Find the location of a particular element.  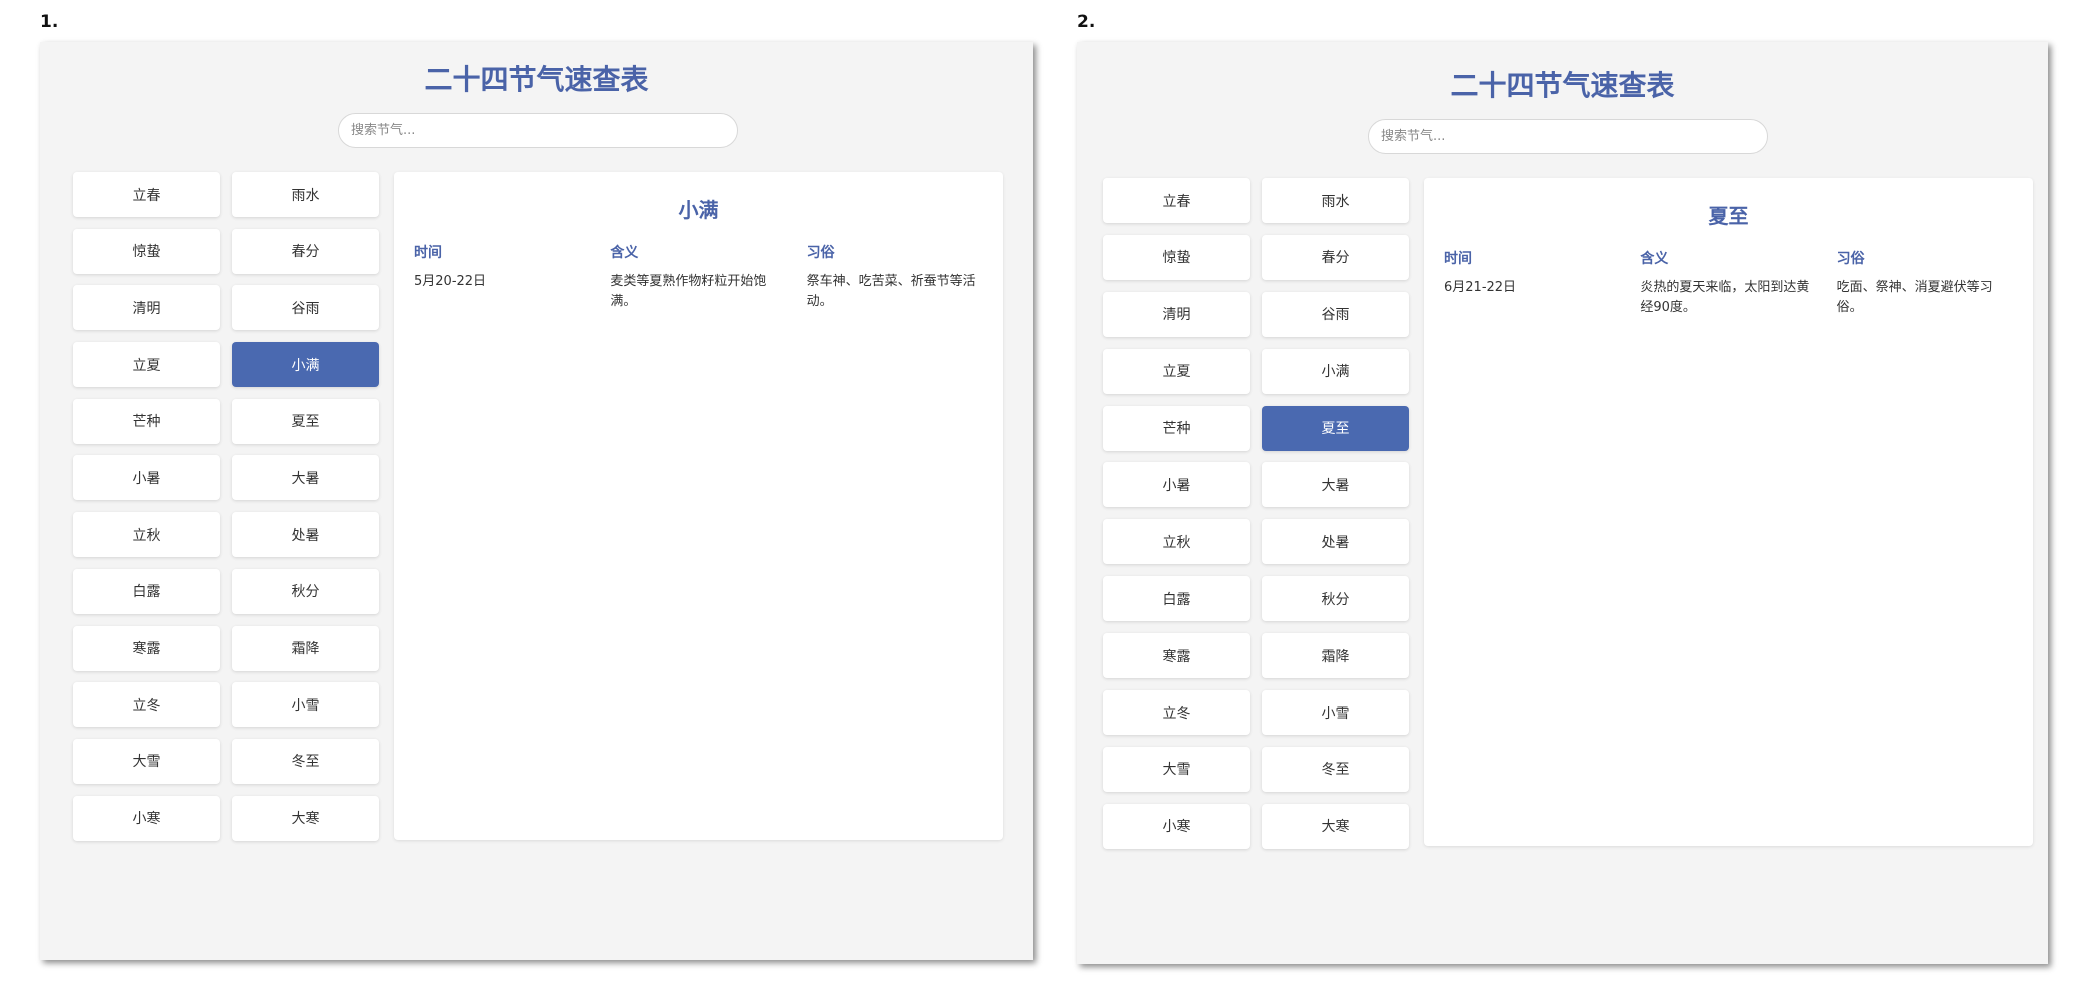

detail-col-meaning: 含义 炎热的夏天来临，太阳到达黄经90度。 is located at coordinates (1728, 283).